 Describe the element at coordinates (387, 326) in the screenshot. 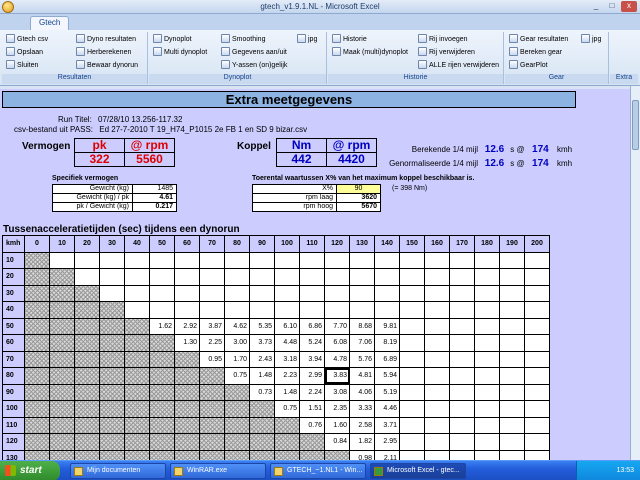

I see `grid-cell: 9.81` at that location.